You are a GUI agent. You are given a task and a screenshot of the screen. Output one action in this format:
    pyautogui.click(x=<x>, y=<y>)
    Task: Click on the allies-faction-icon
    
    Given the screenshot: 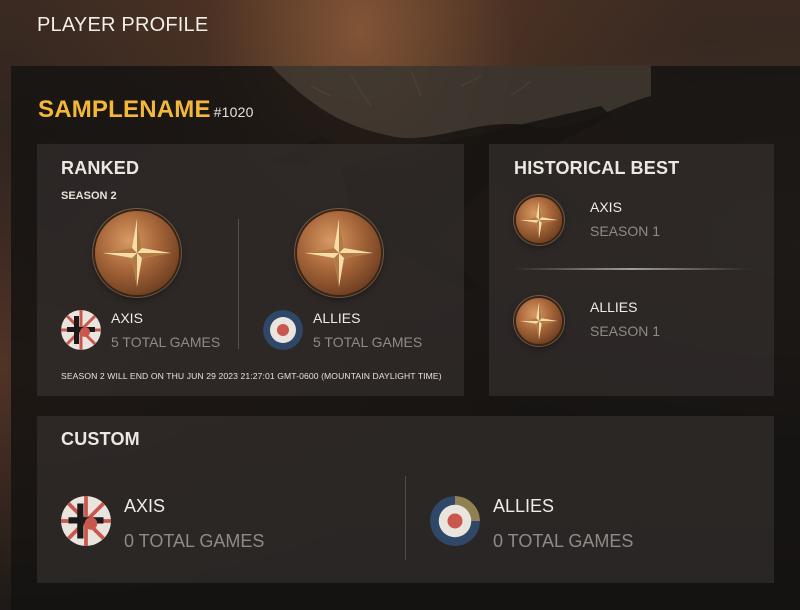 What is the action you would take?
    pyautogui.click(x=283, y=330)
    